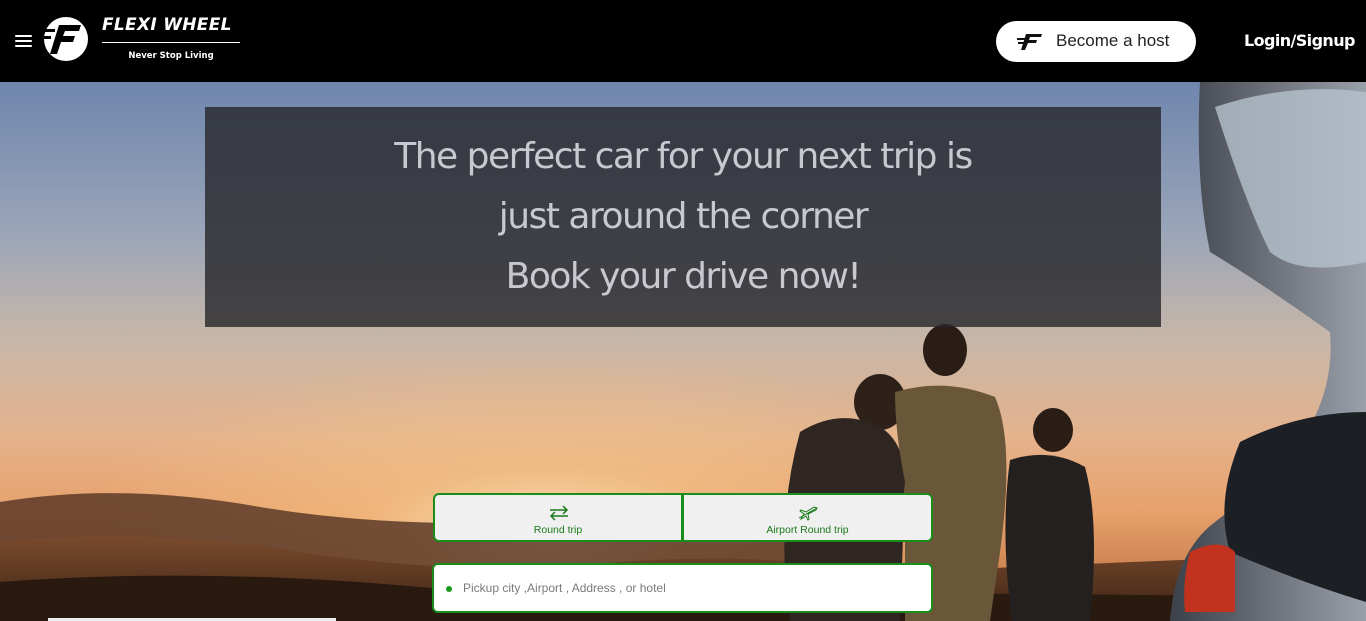  I want to click on airplane-icon, so click(808, 513).